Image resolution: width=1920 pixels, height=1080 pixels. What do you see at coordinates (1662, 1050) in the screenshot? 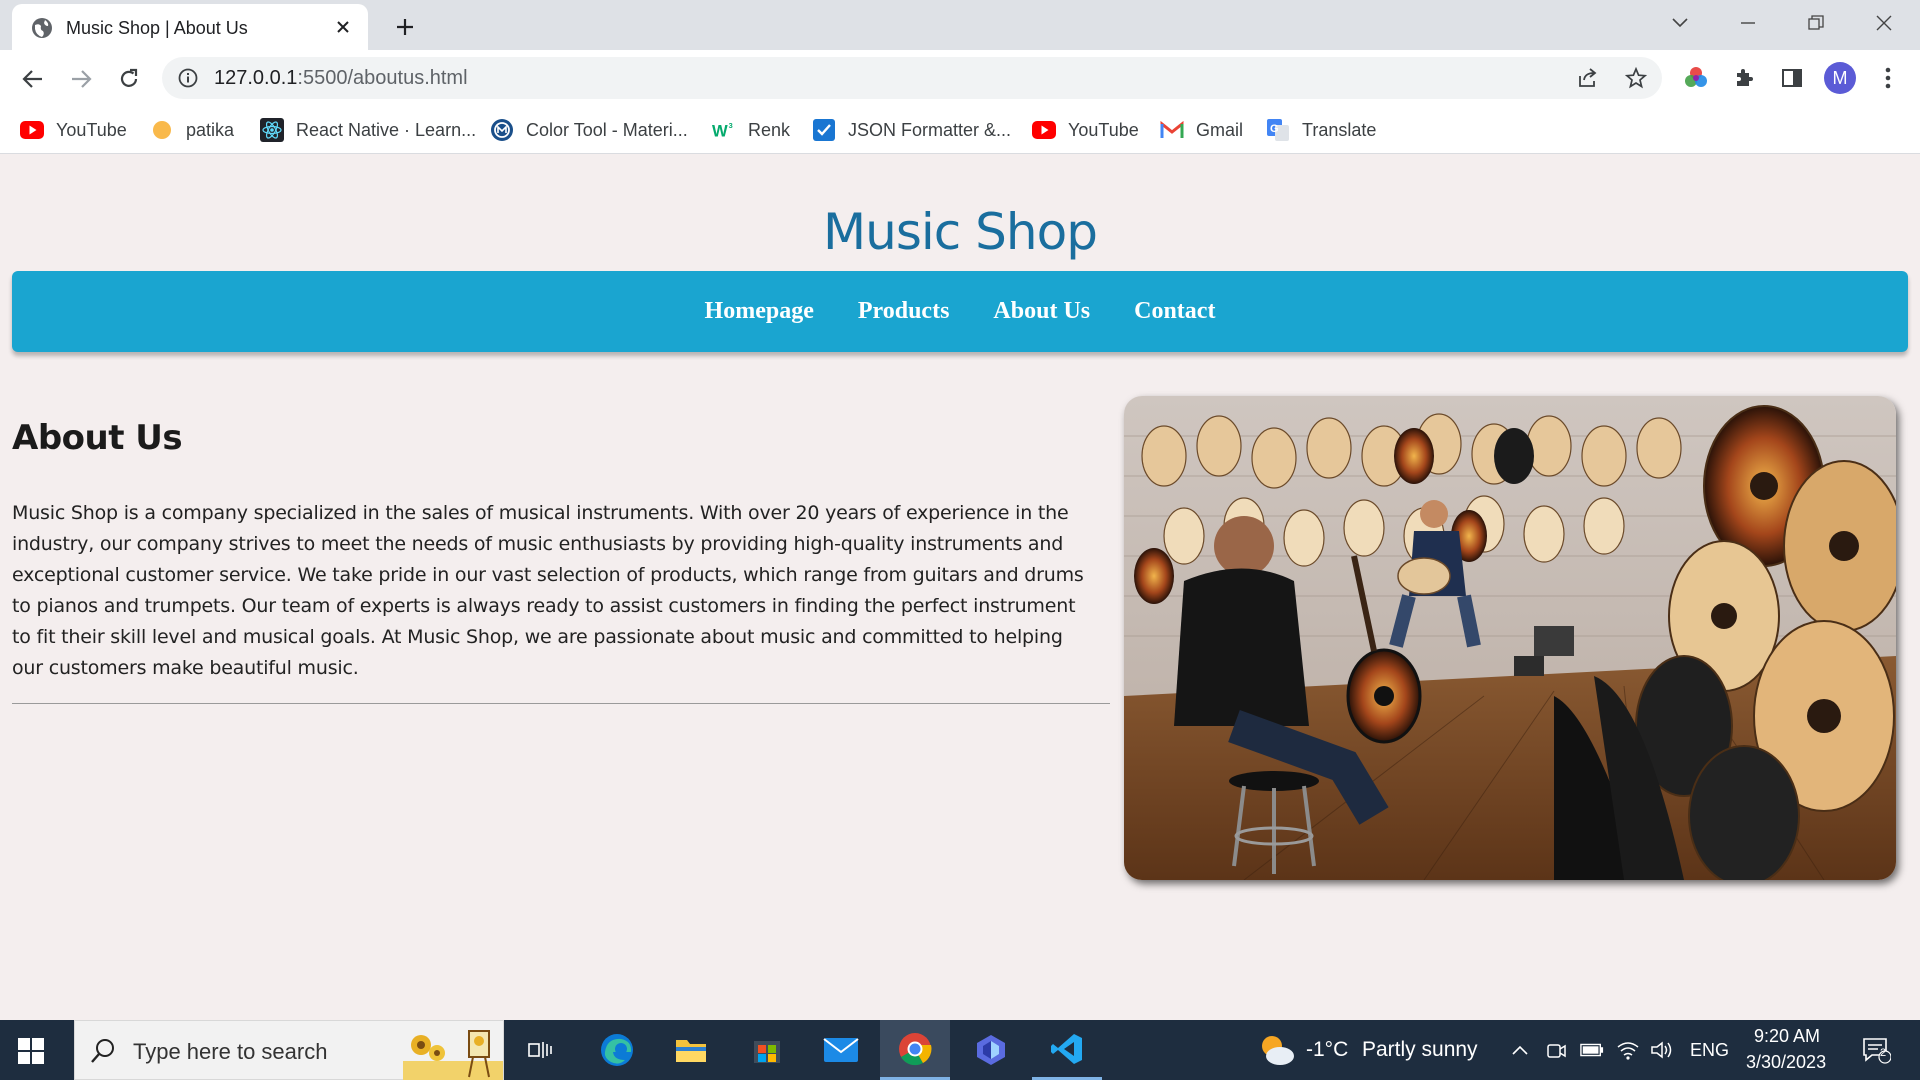
I see `volume-icon` at bounding box center [1662, 1050].